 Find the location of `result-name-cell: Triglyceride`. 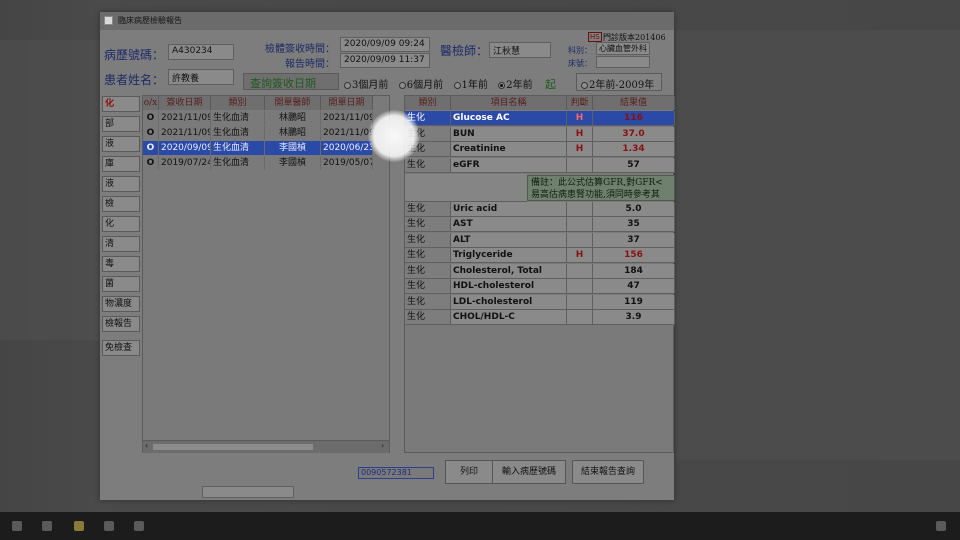

result-name-cell: Triglyceride is located at coordinates (509, 255).